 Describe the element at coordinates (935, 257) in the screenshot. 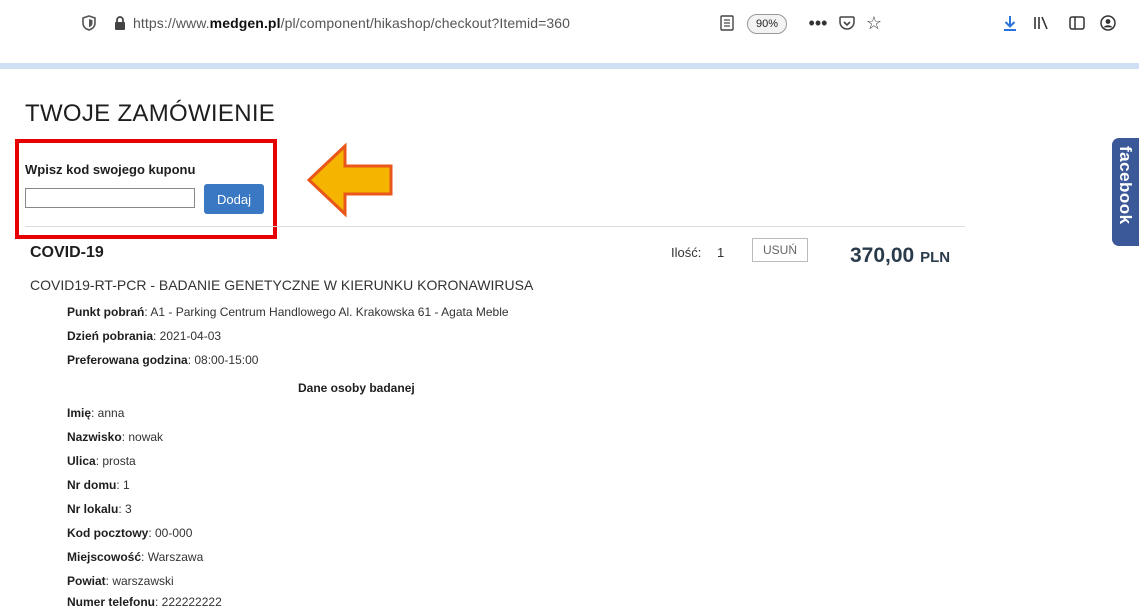

I see `price-currency: PLN` at that location.